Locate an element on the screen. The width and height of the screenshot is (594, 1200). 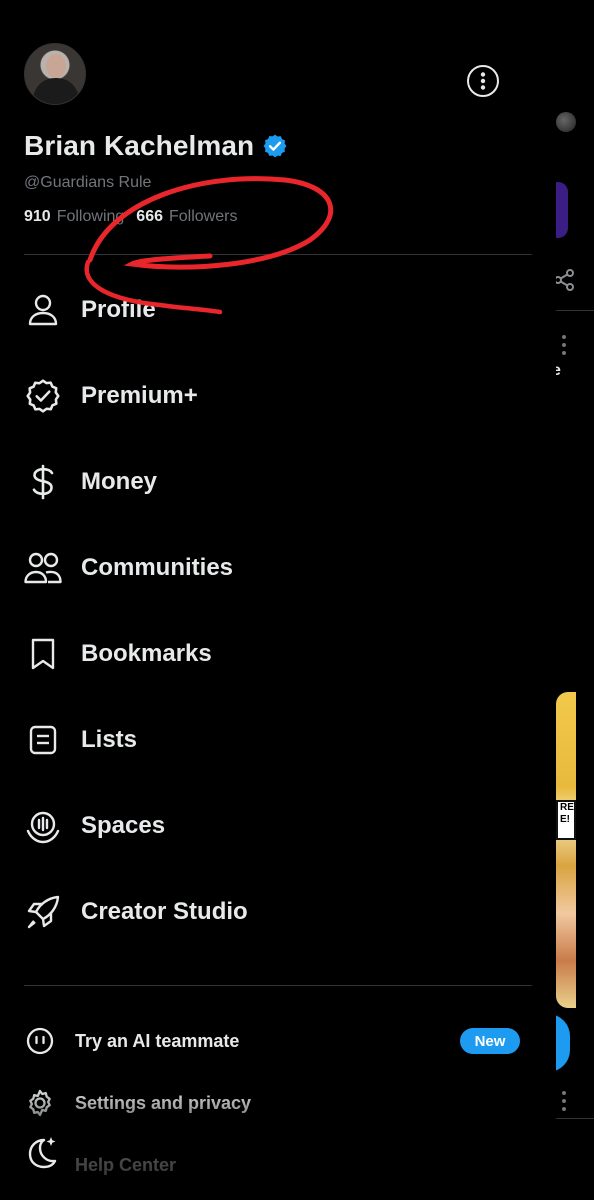
settings-and-privacy-item: Settings and privacy is located at coordinates (278, 1103).